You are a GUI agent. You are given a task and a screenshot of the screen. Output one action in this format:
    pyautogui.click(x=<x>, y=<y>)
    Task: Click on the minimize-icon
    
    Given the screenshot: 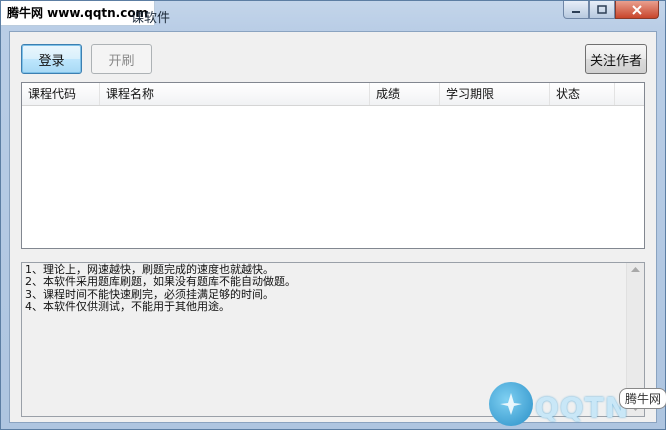 What is the action you would take?
    pyautogui.click(x=576, y=11)
    